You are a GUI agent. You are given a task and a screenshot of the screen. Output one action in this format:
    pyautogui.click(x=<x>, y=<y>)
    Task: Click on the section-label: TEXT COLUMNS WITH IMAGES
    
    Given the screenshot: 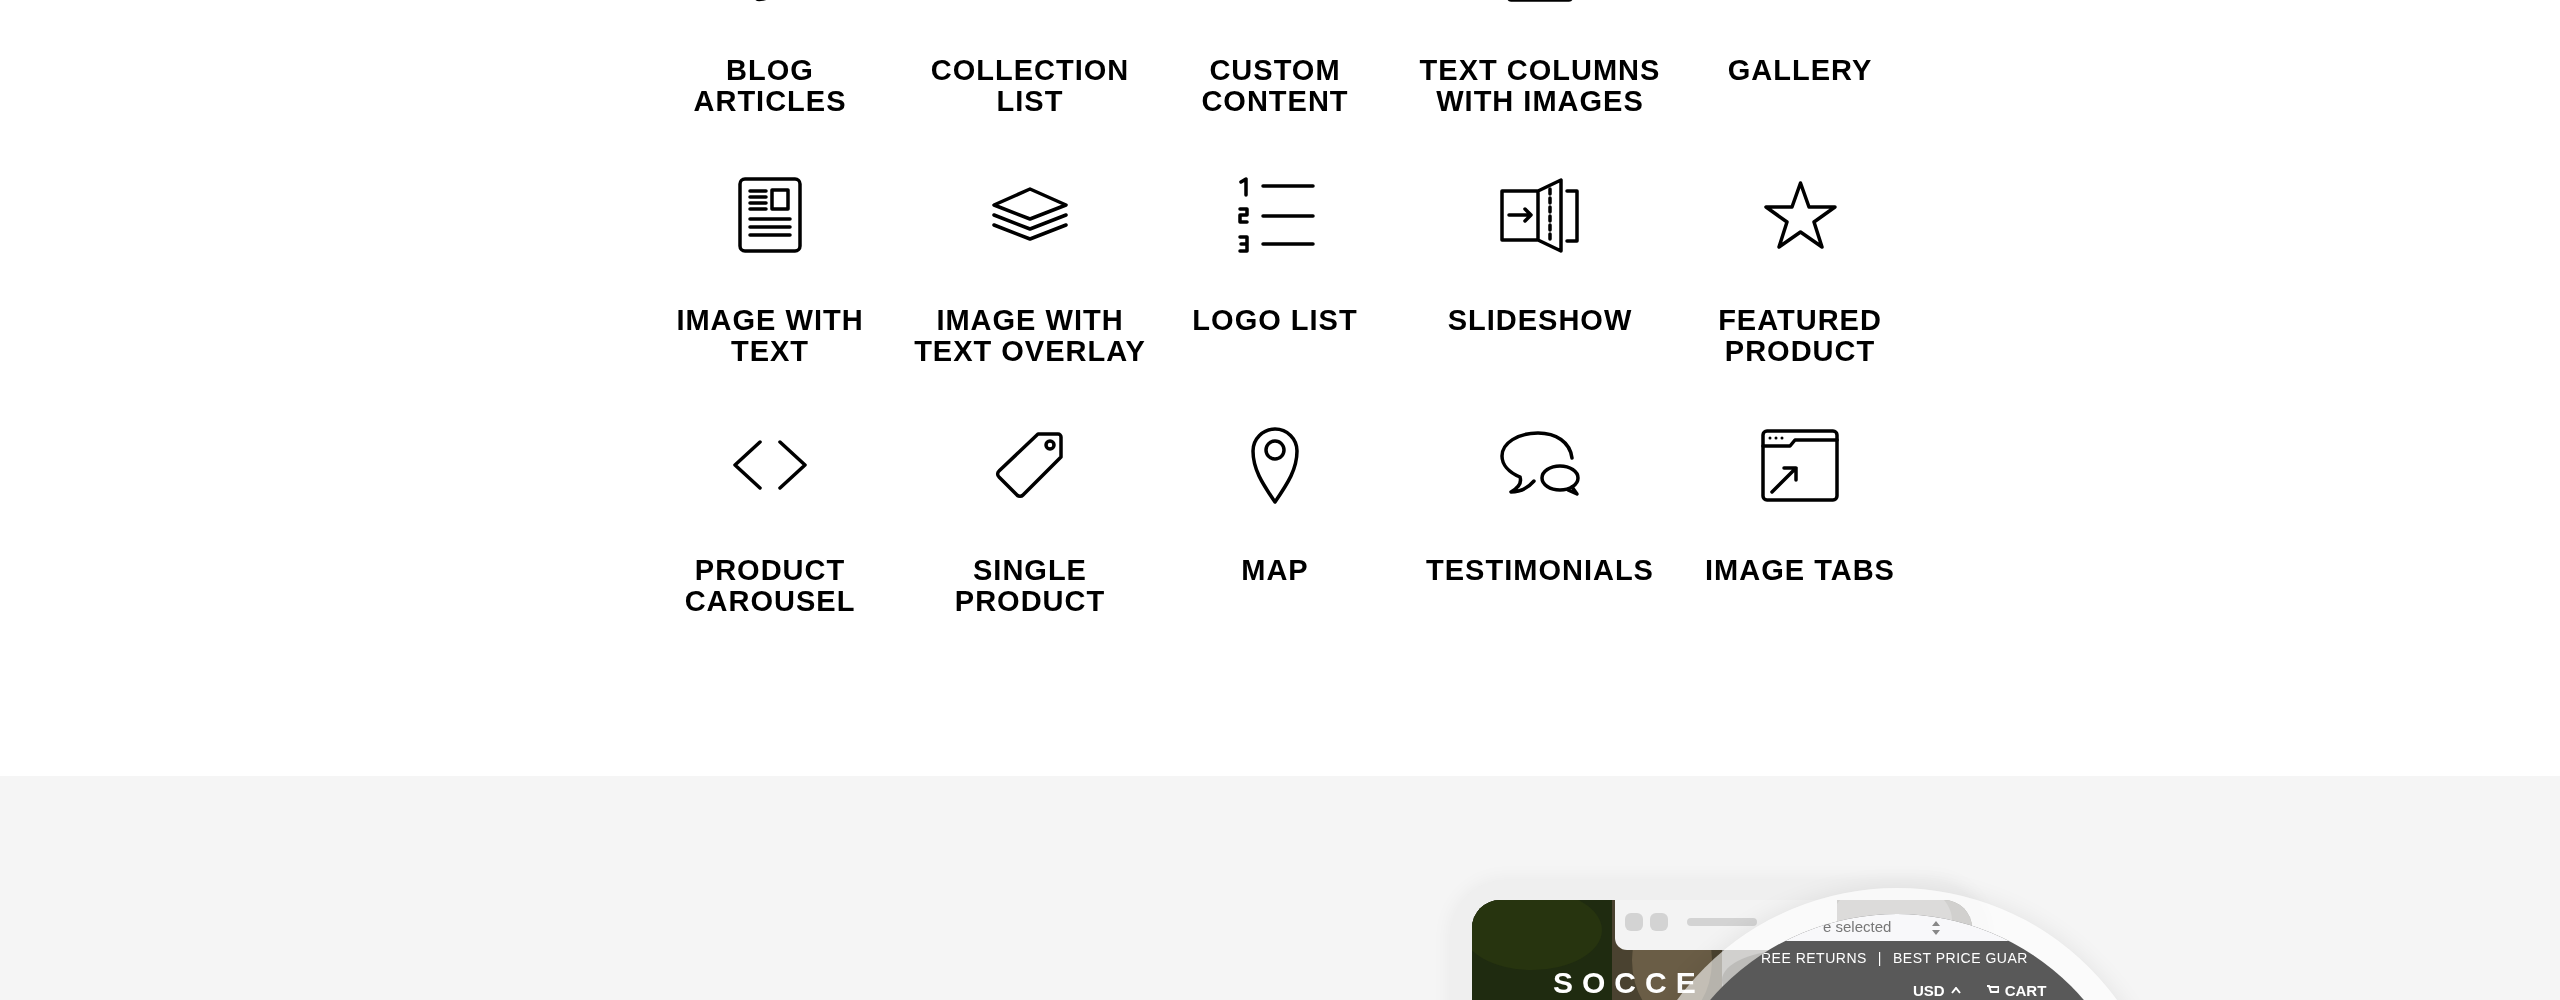 What is the action you would take?
    pyautogui.click(x=1540, y=86)
    